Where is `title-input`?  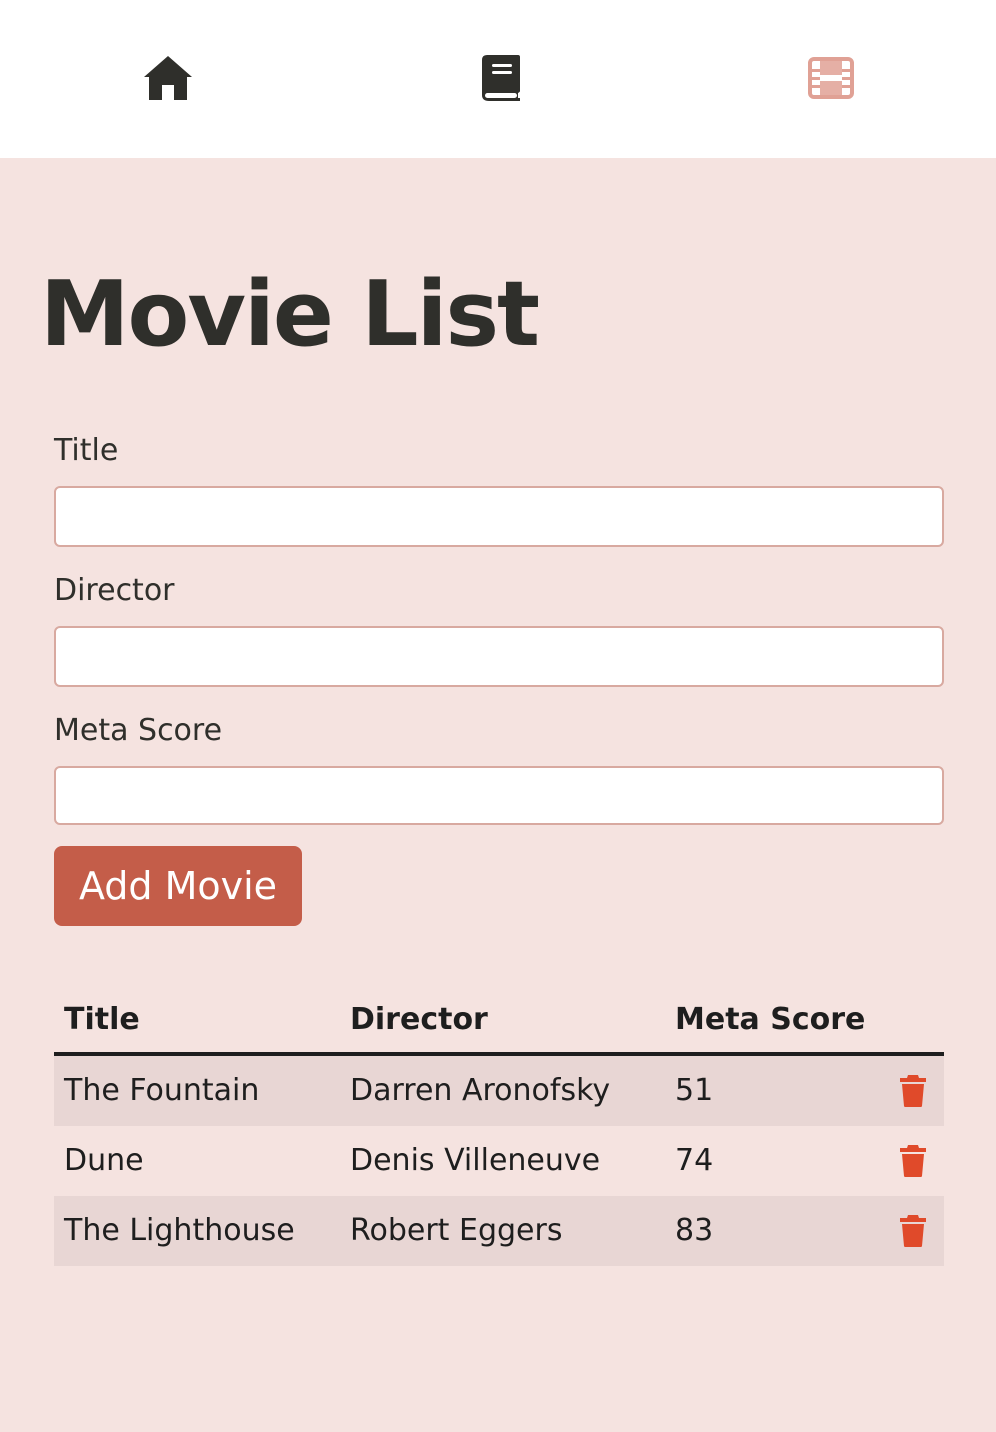 title-input is located at coordinates (499, 516).